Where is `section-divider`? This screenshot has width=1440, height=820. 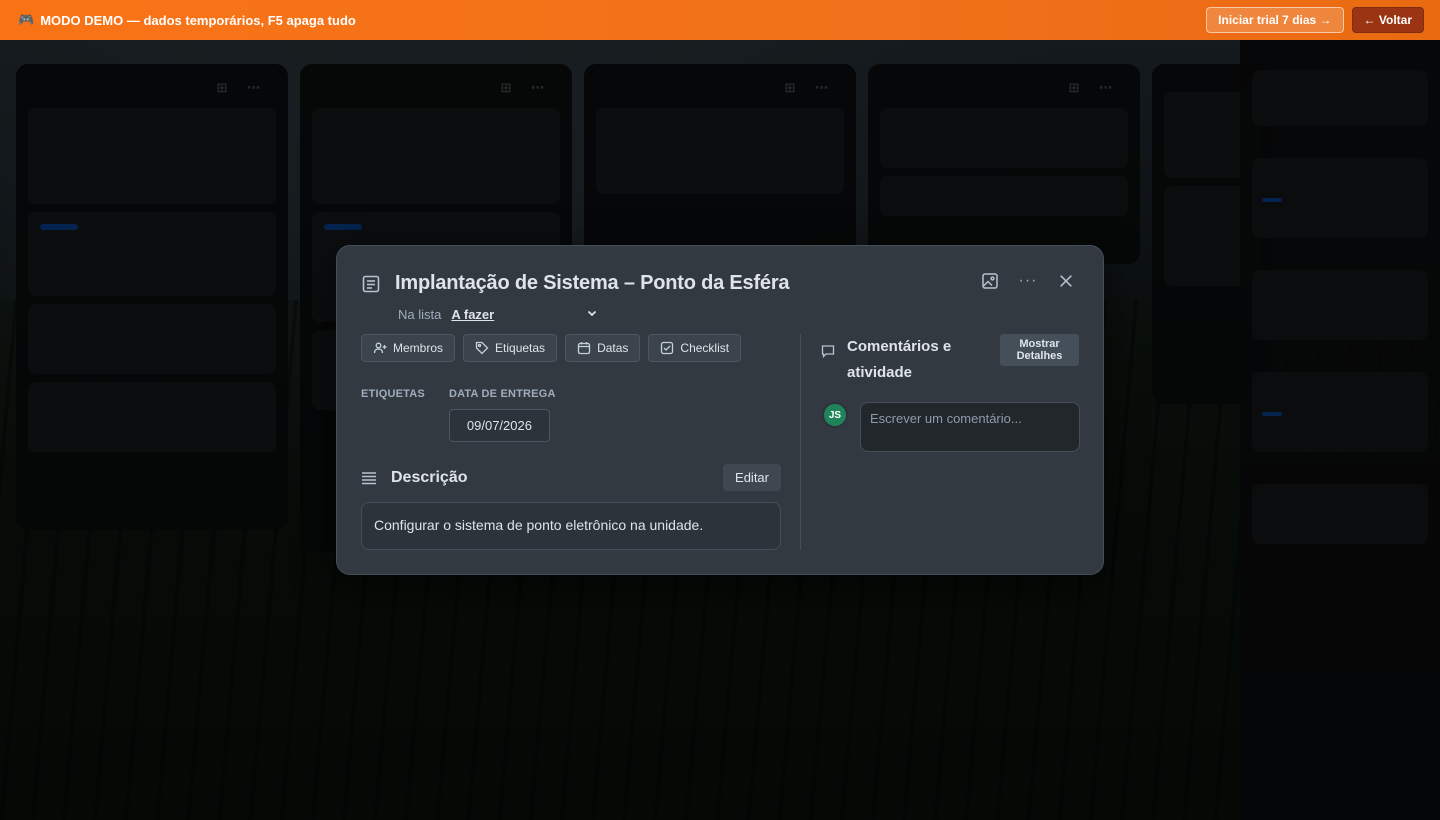 section-divider is located at coordinates (800, 442).